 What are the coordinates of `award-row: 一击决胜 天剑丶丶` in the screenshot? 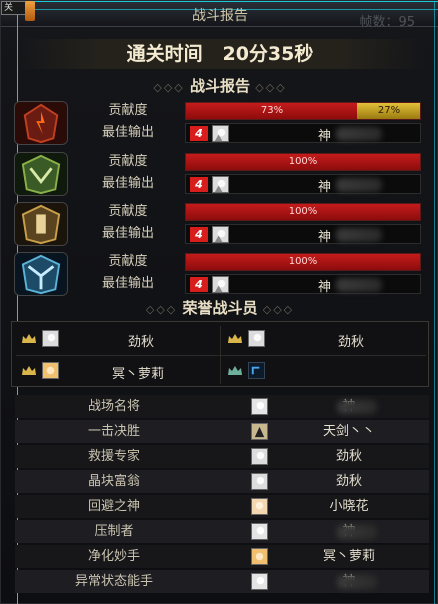 It's located at (222, 431).